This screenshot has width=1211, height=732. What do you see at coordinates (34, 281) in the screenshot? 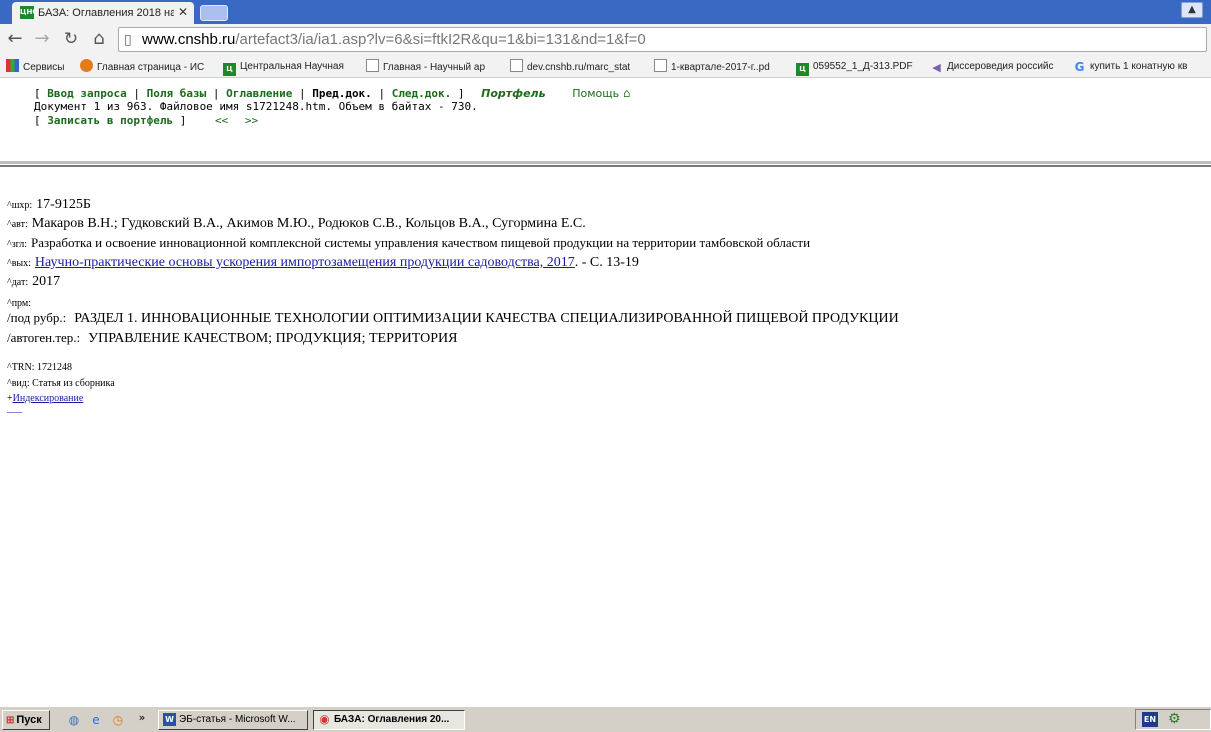
I see `record-date: ^дат: 2017` at bounding box center [34, 281].